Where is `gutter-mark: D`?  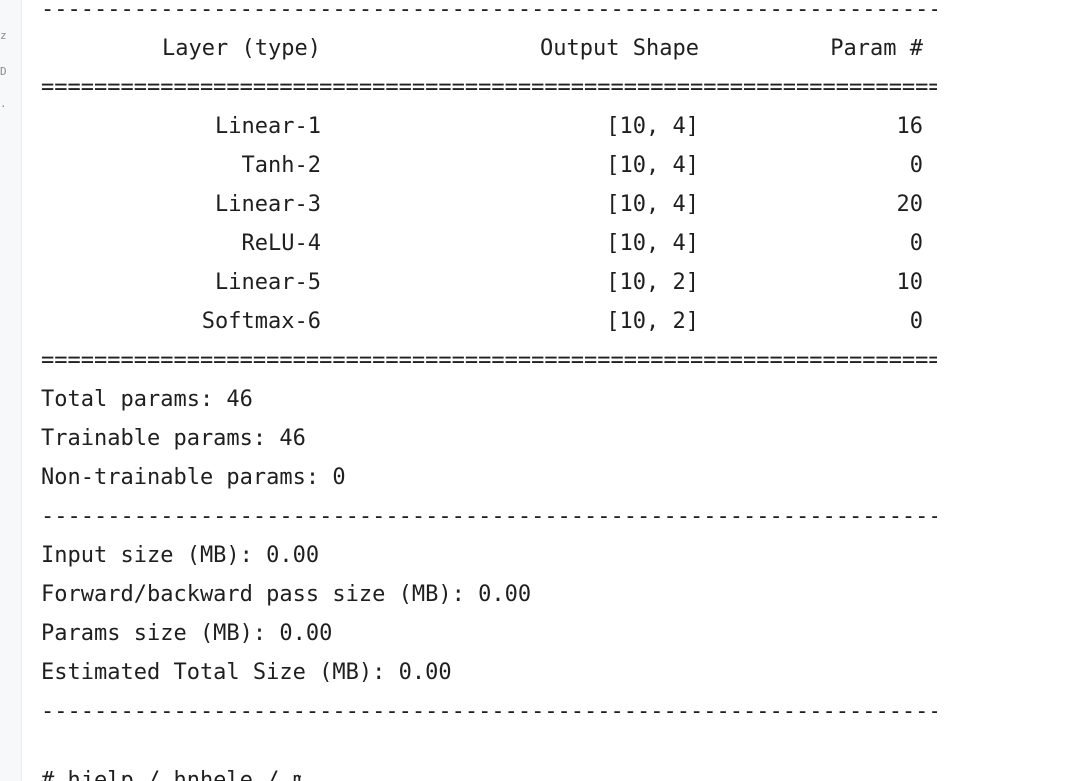 gutter-mark: D is located at coordinates (3, 71).